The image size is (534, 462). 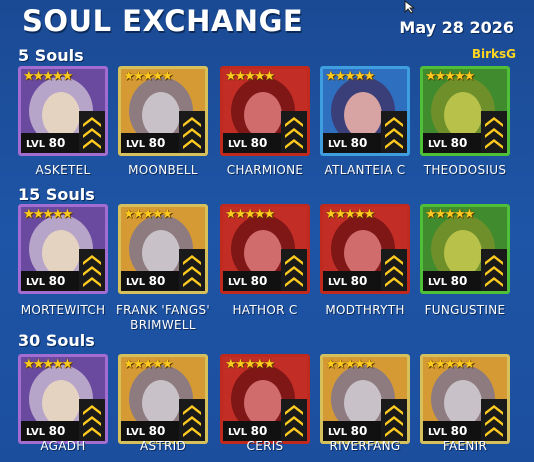 What do you see at coordinates (265, 310) in the screenshot?
I see `champion-name: HATHOR C` at bounding box center [265, 310].